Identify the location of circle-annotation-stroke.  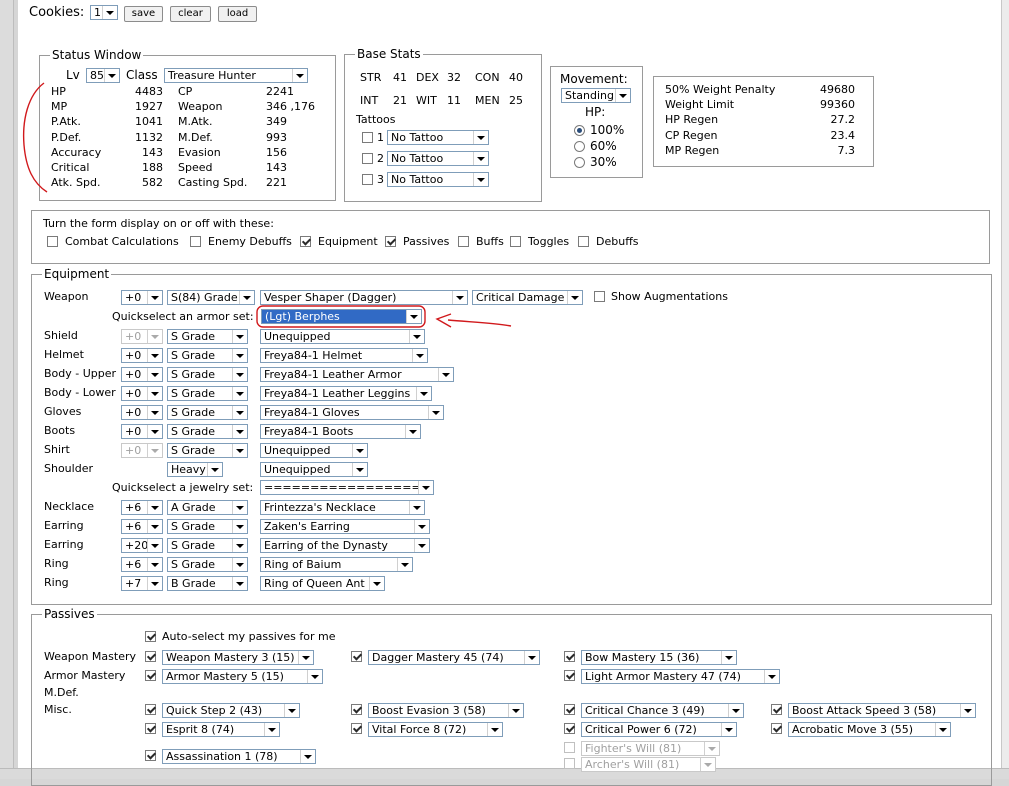
(341, 316).